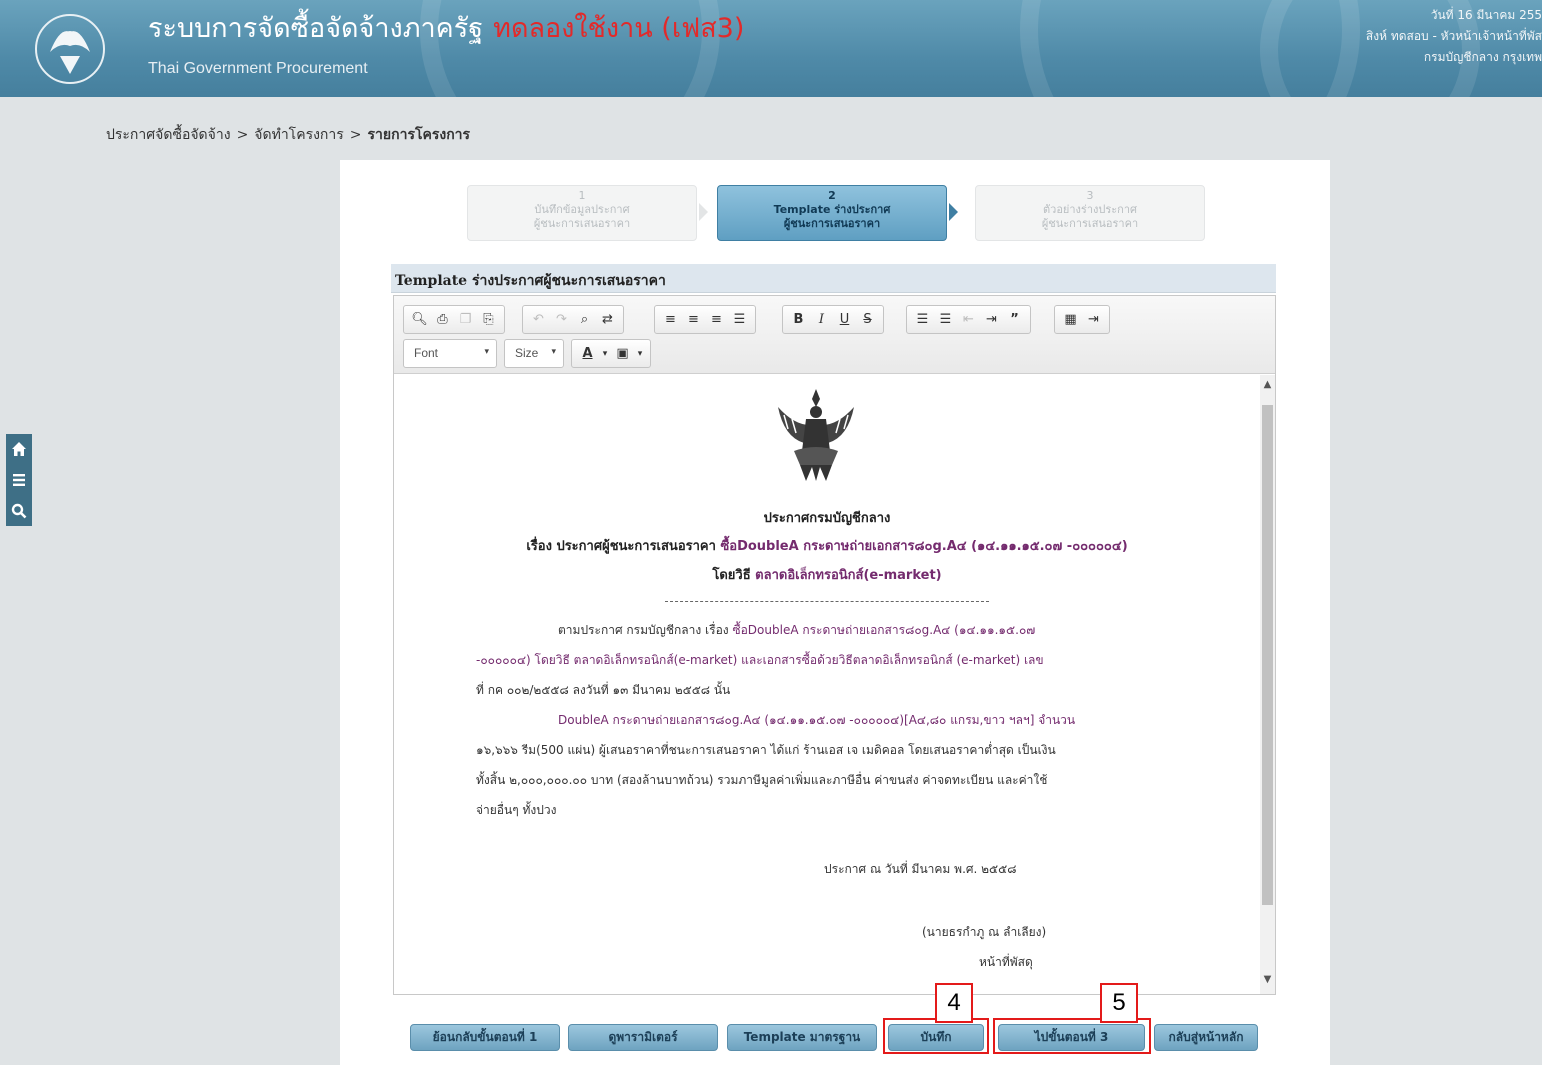  I want to click on toolbar-group-format: B I U S, so click(833, 319).